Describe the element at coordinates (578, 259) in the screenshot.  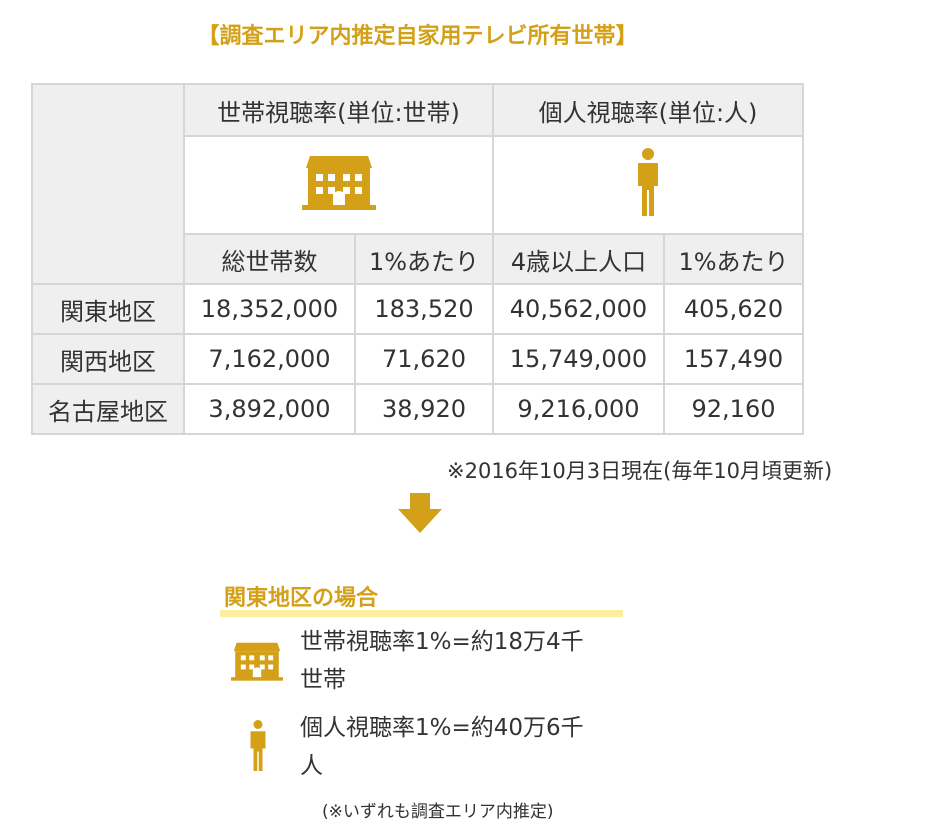
I see `subheader-population-4plus: 4歳以上人口` at that location.